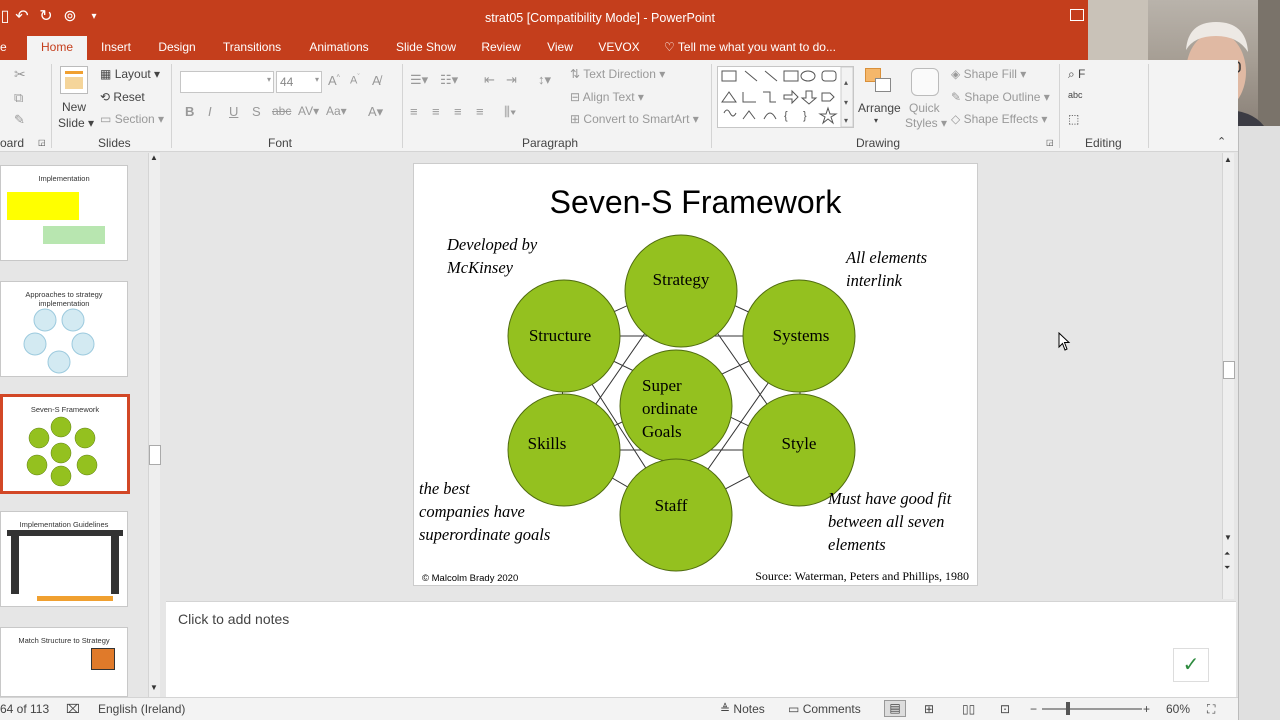  Describe the element at coordinates (414, 111) in the screenshot. I see `align-left-icon: ≡` at that location.